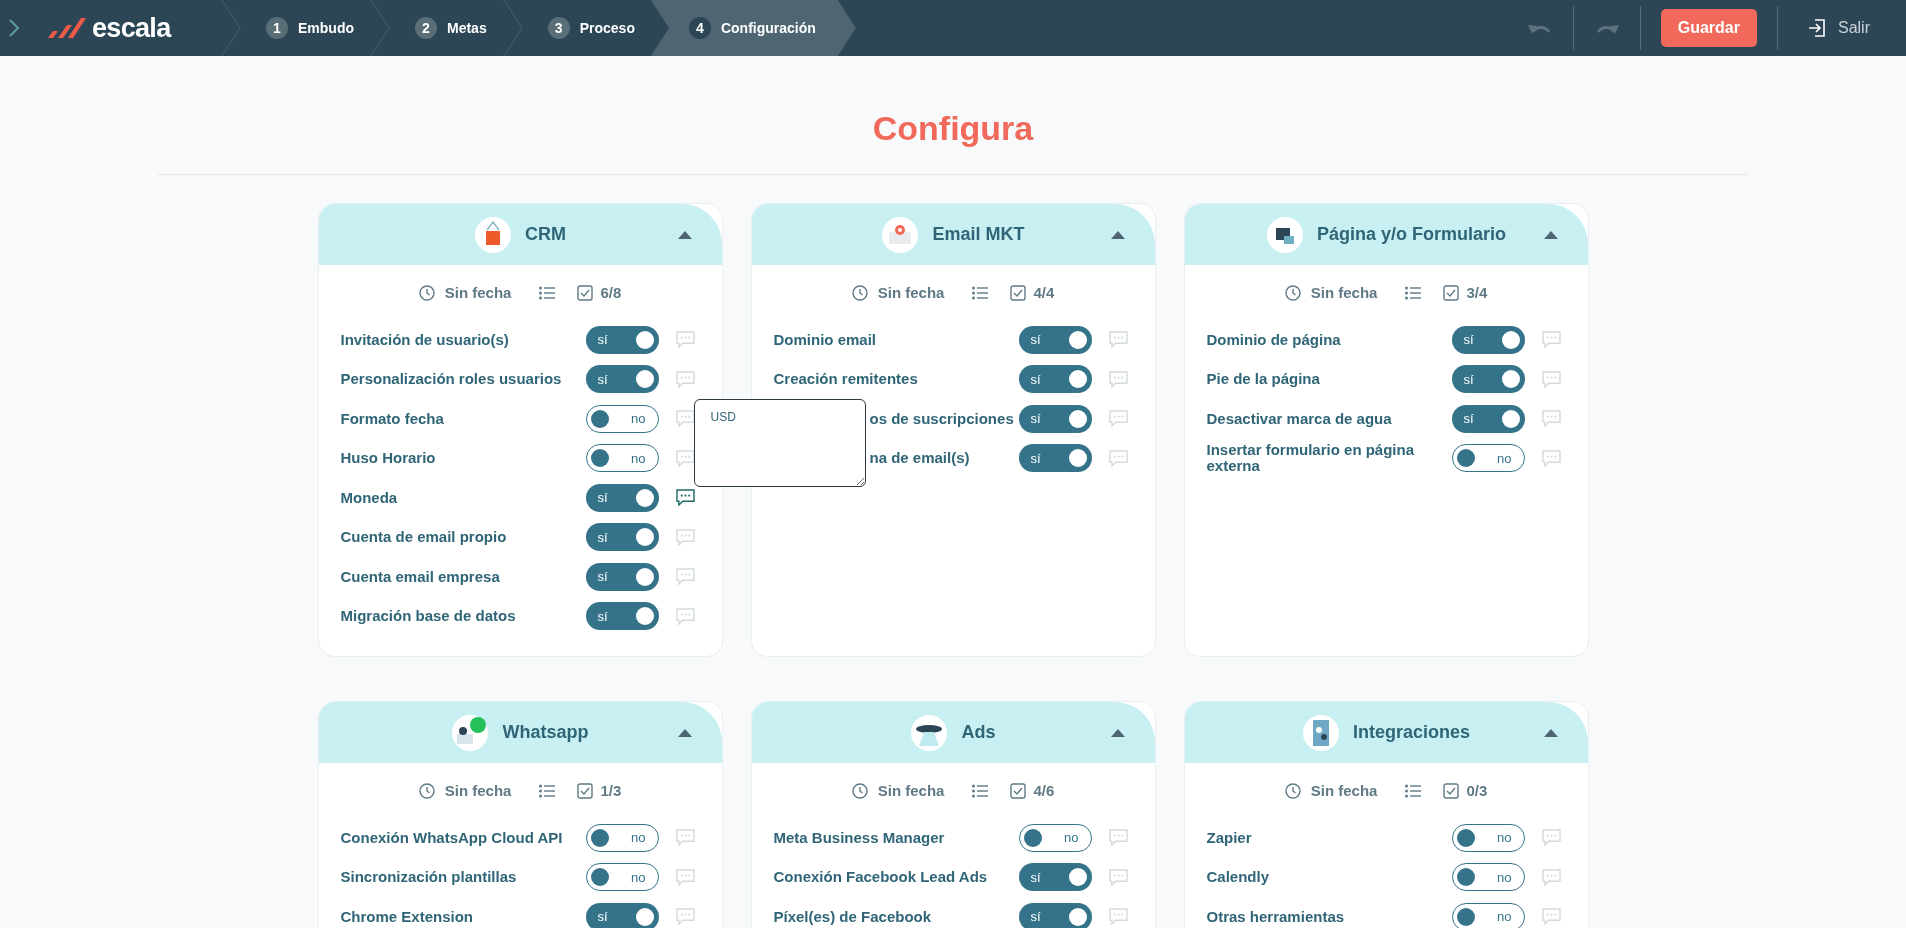 This screenshot has height=928, width=1906. Describe the element at coordinates (978, 732) in the screenshot. I see `card-title: Ads` at that location.